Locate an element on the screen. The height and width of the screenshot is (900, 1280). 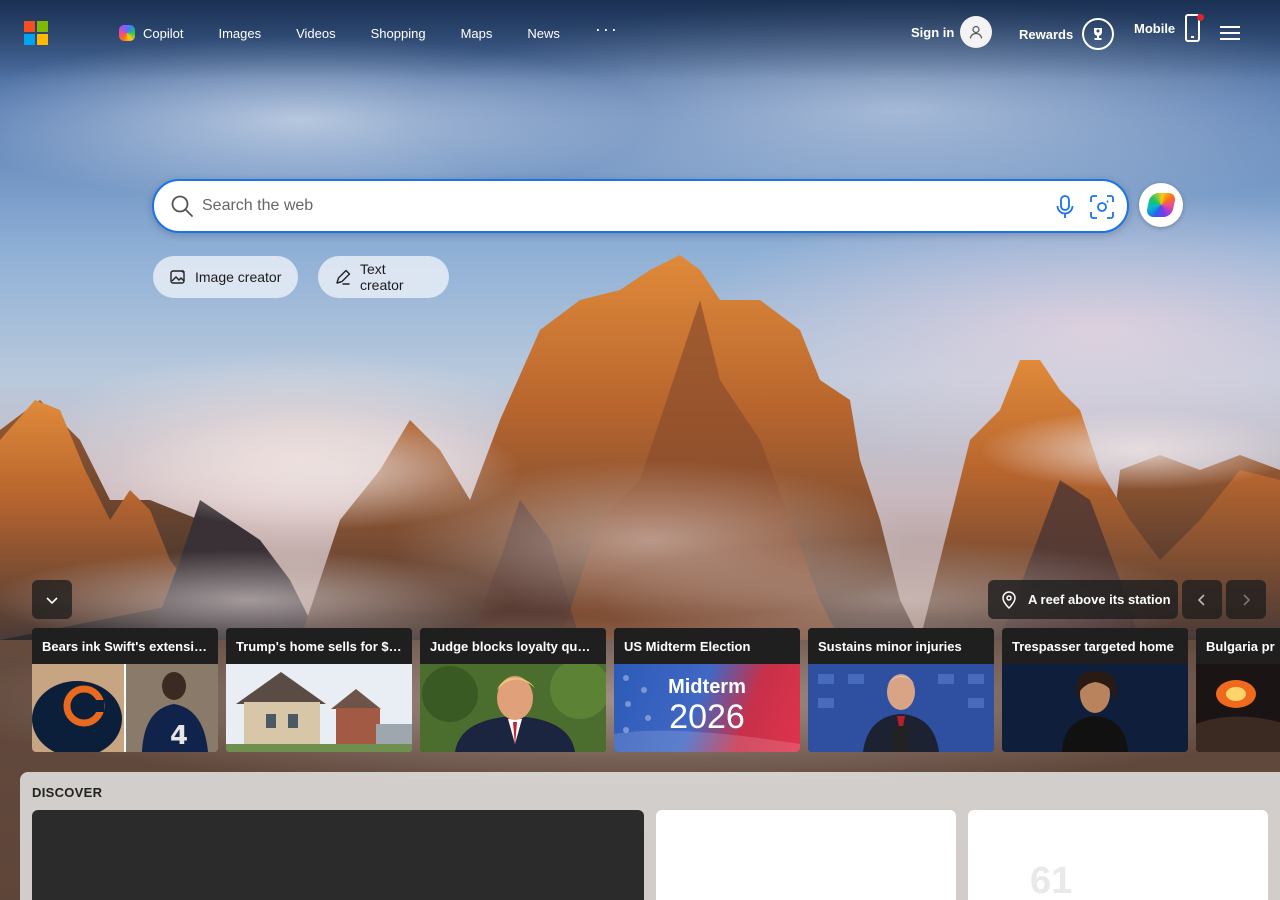
search-bar is located at coordinates (640, 206).